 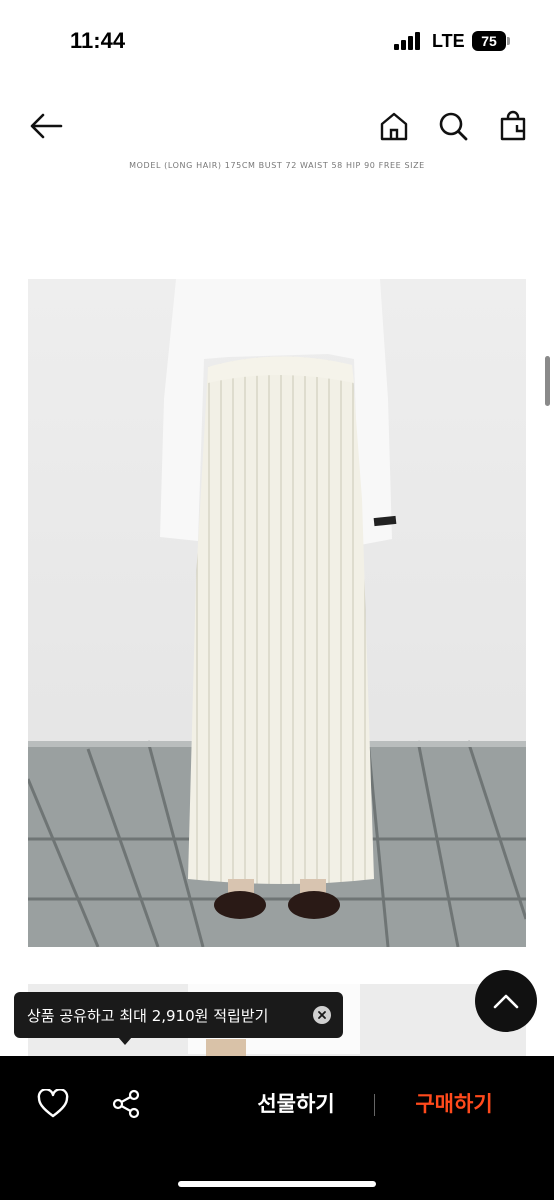 I want to click on shopping-bag-icon, so click(x=513, y=125).